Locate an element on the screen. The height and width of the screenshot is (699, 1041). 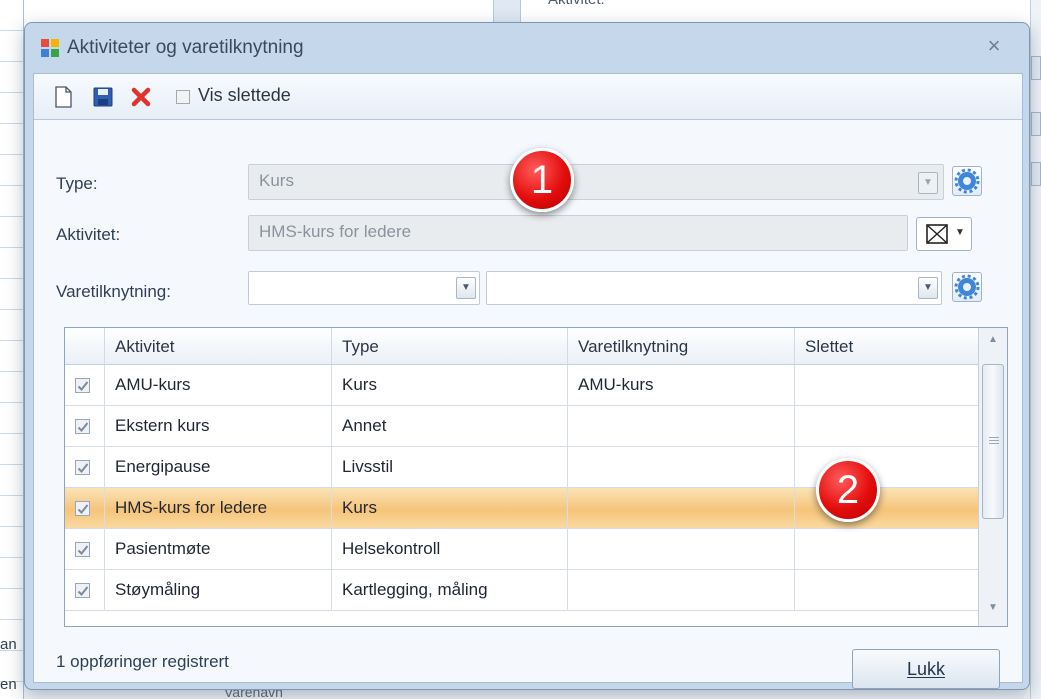
link-combo-1-chevron-down-icon: ▼ is located at coordinates (466, 288).